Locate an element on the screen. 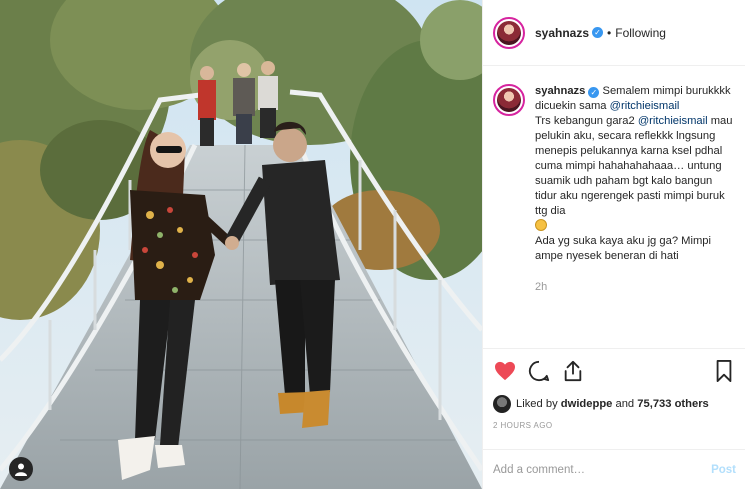 Image resolution: width=745 pixels, height=489 pixels. like-button is located at coordinates (505, 371).